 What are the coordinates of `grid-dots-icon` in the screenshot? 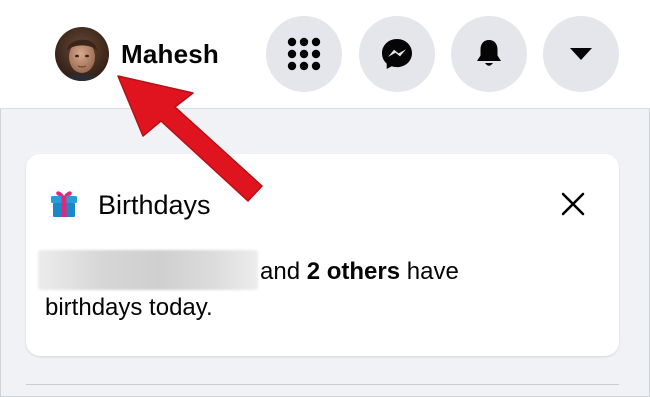 It's located at (304, 54).